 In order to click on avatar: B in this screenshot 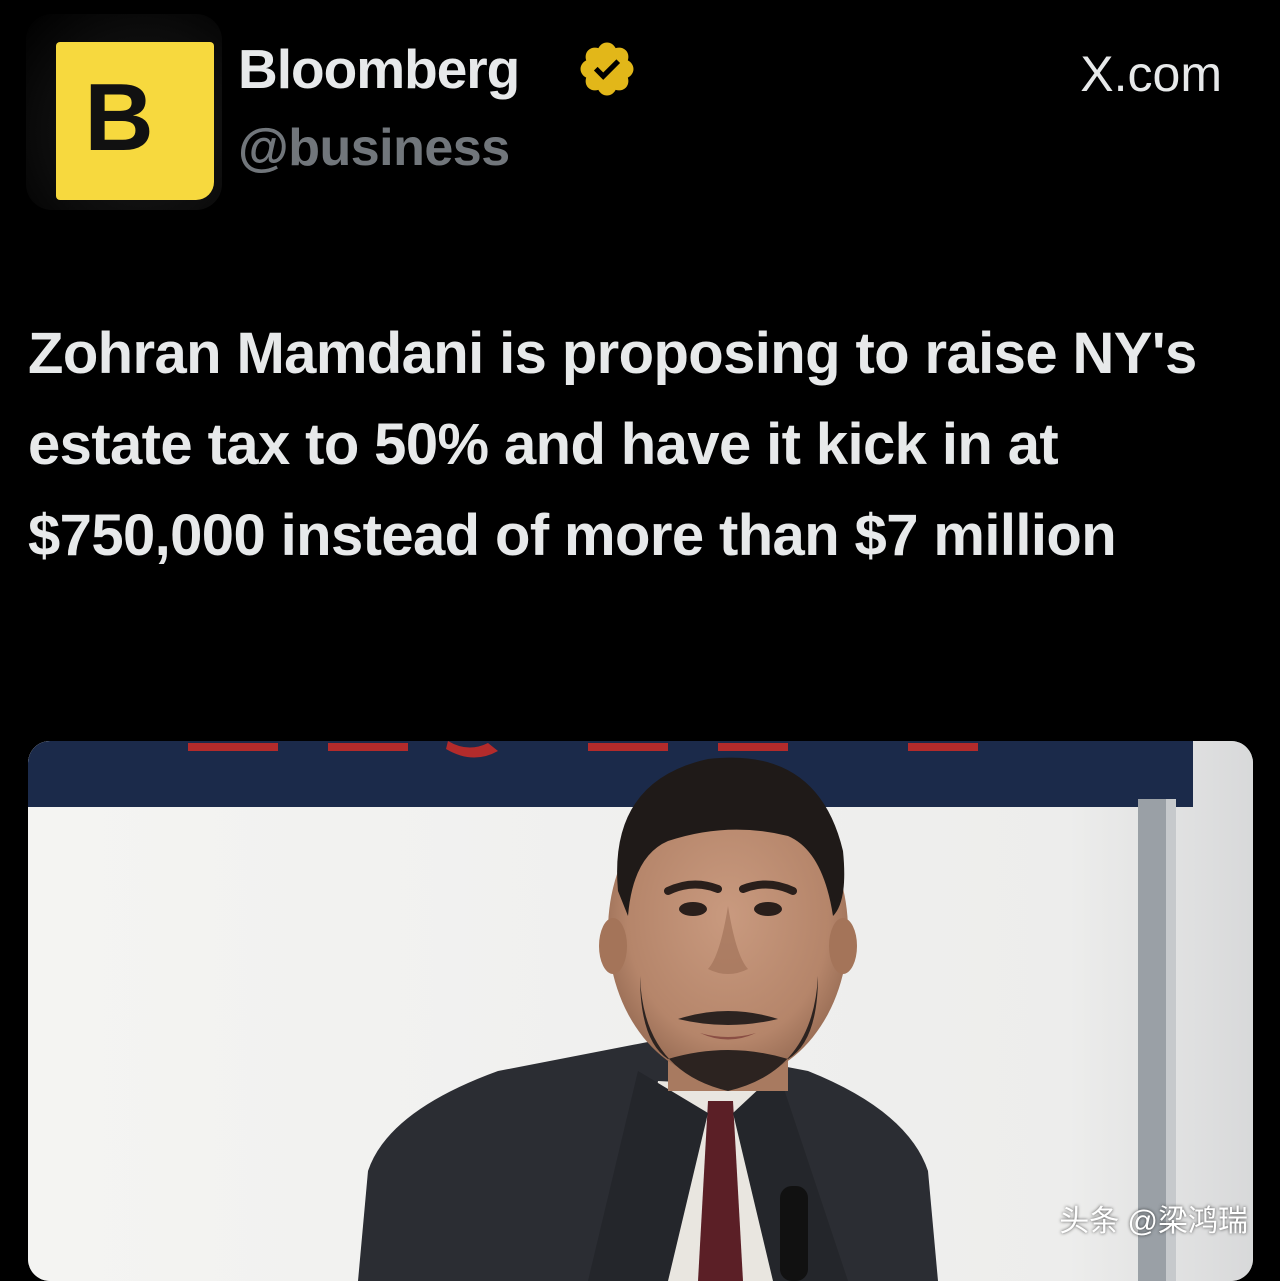, I will do `click(135, 121)`.